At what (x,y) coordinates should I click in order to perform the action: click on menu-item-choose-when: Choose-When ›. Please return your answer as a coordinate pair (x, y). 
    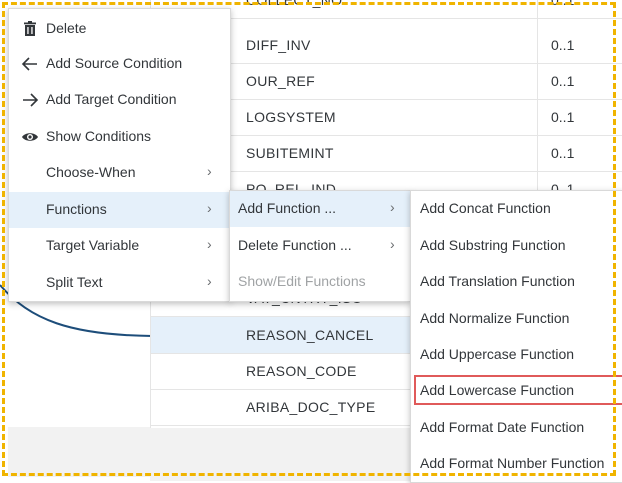
    Looking at the image, I should click on (119, 173).